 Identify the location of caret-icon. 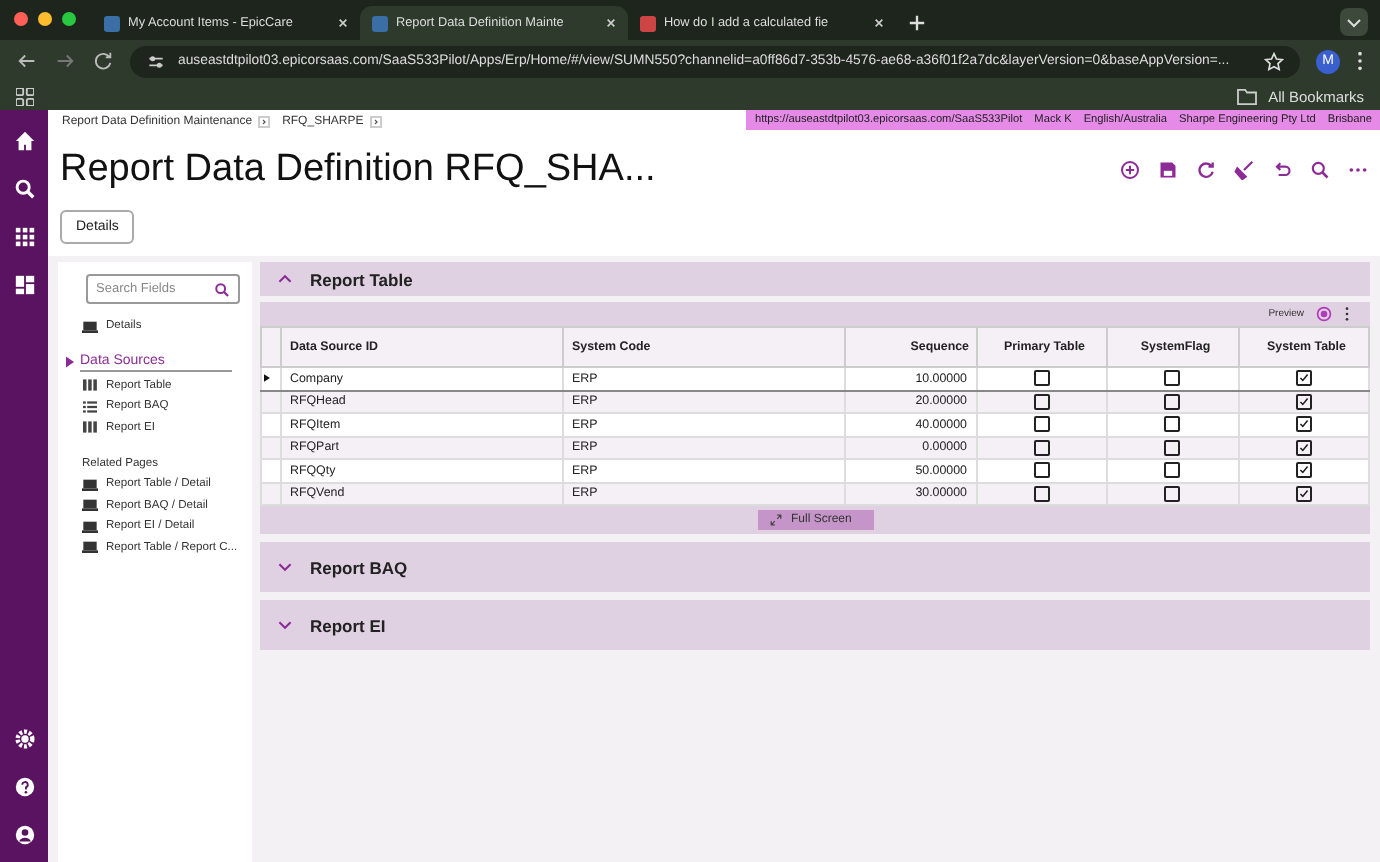
(70, 362).